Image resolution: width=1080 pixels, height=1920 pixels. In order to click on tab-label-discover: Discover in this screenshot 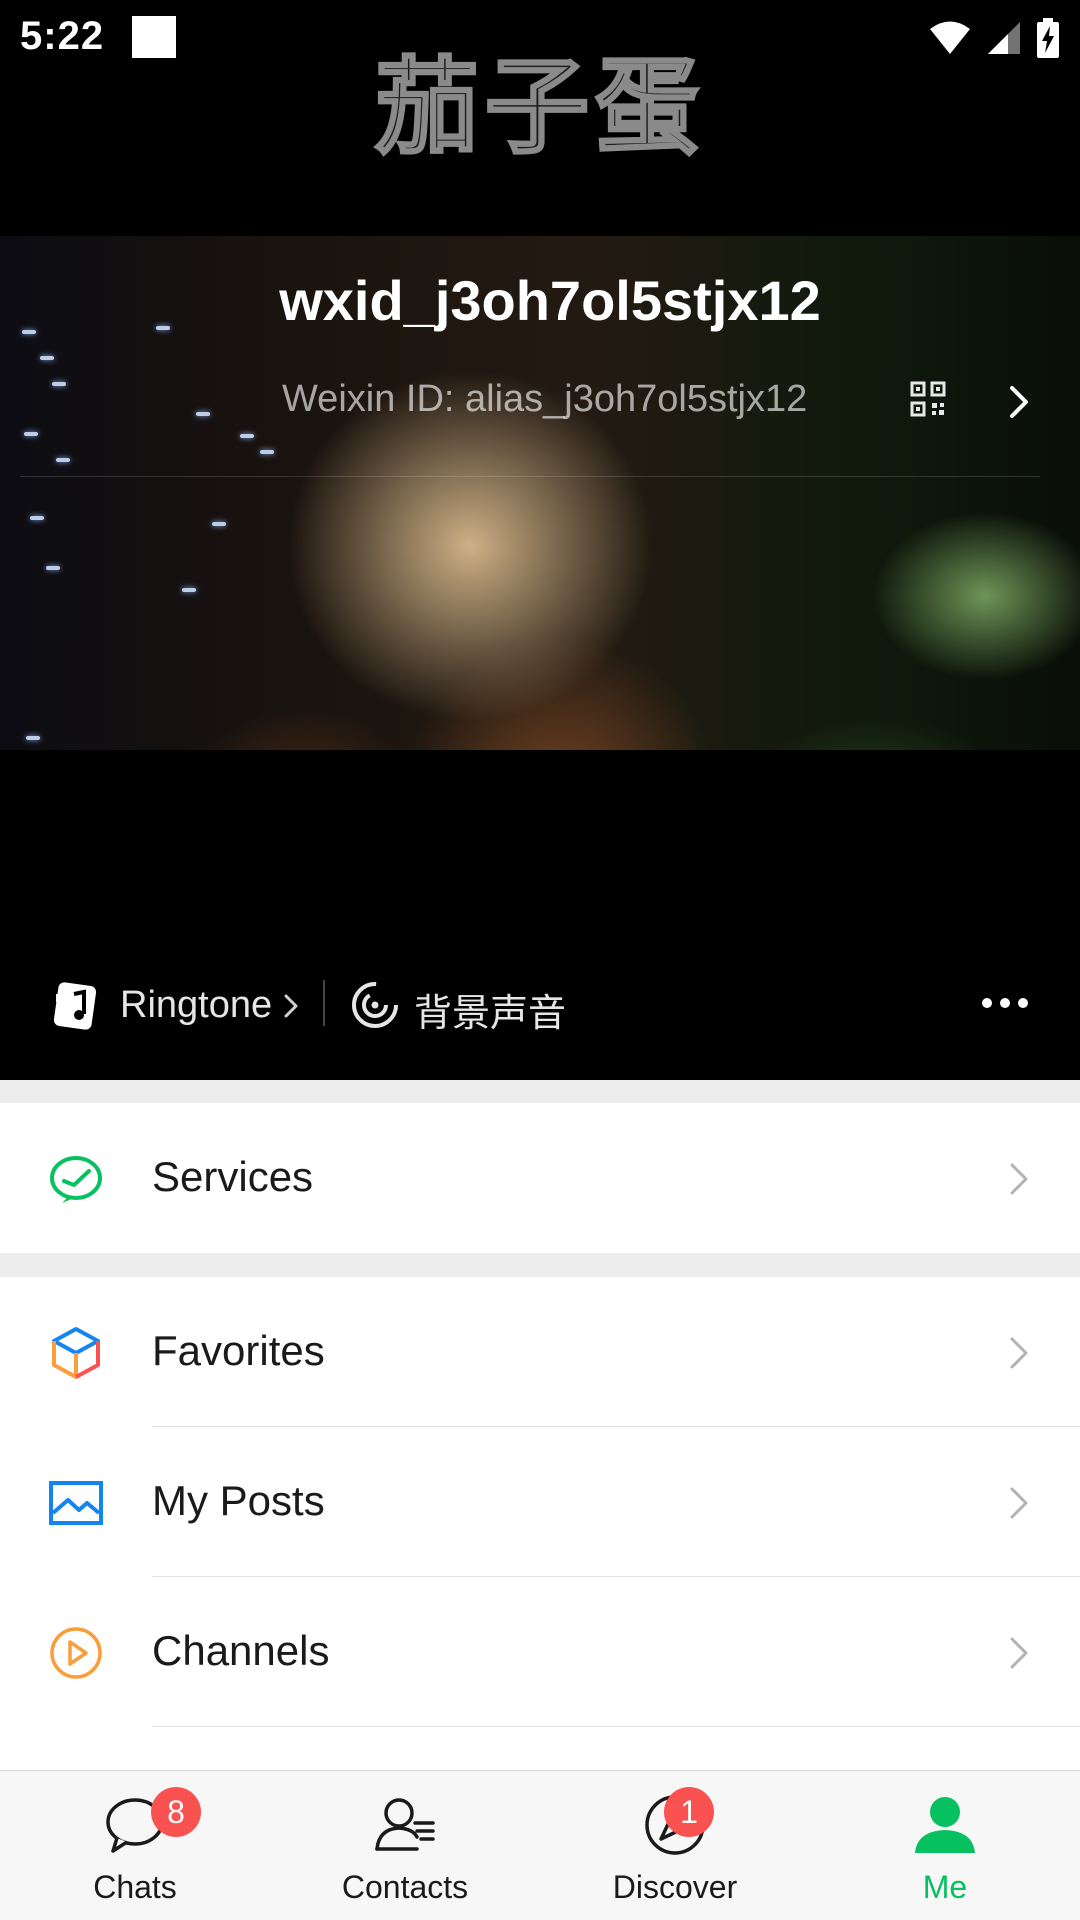, I will do `click(675, 1887)`.